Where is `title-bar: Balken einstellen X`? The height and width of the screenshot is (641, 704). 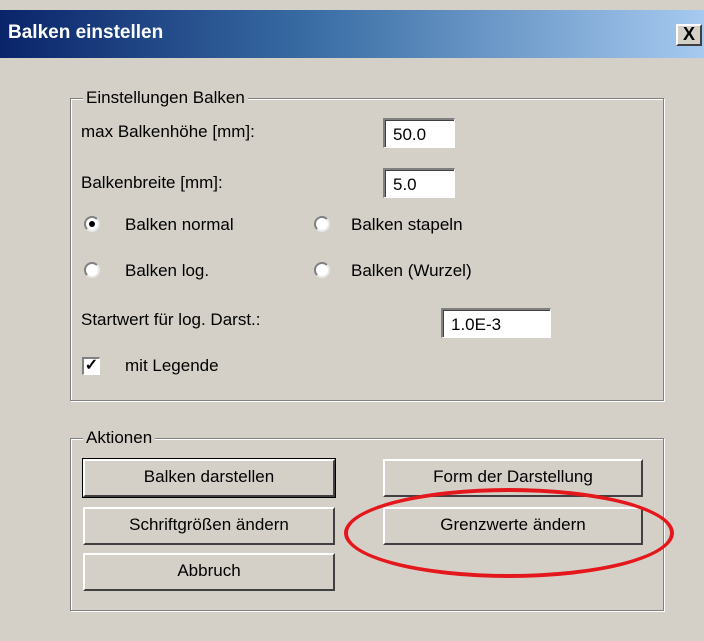
title-bar: Balken einstellen X is located at coordinates (352, 34).